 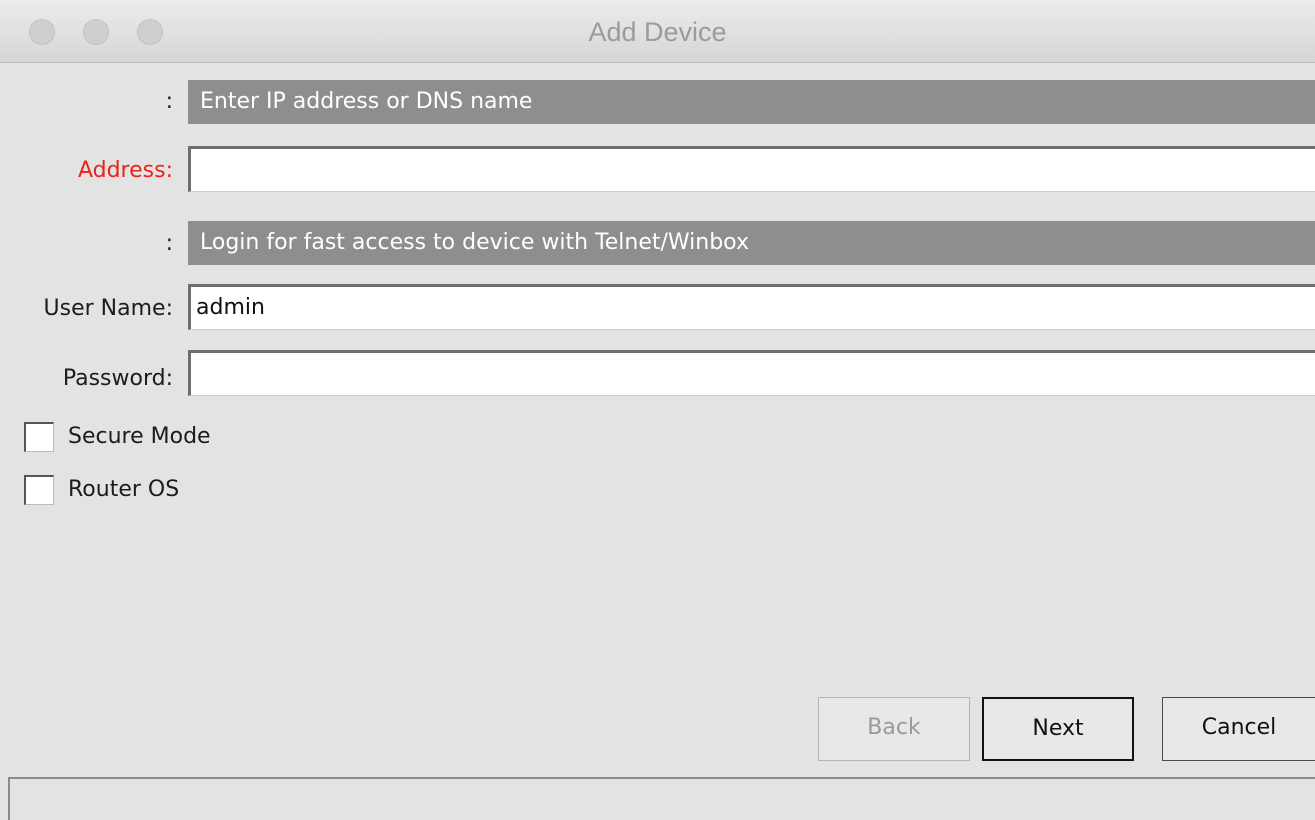 What do you see at coordinates (894, 729) in the screenshot?
I see `back-button: Back` at bounding box center [894, 729].